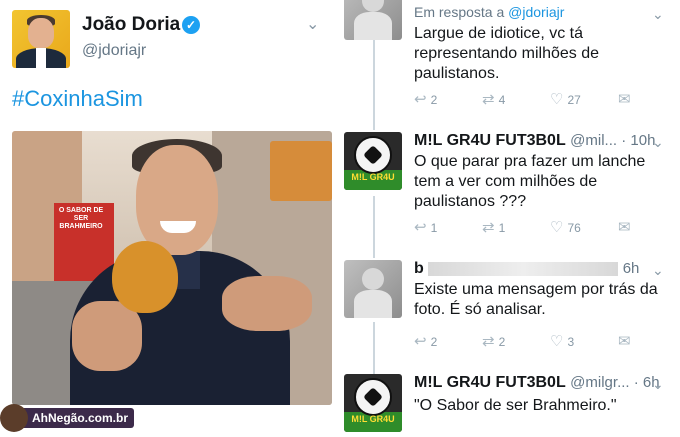 This screenshot has height=437, width=680. I want to click on reply-header: b 6h, so click(526, 269).